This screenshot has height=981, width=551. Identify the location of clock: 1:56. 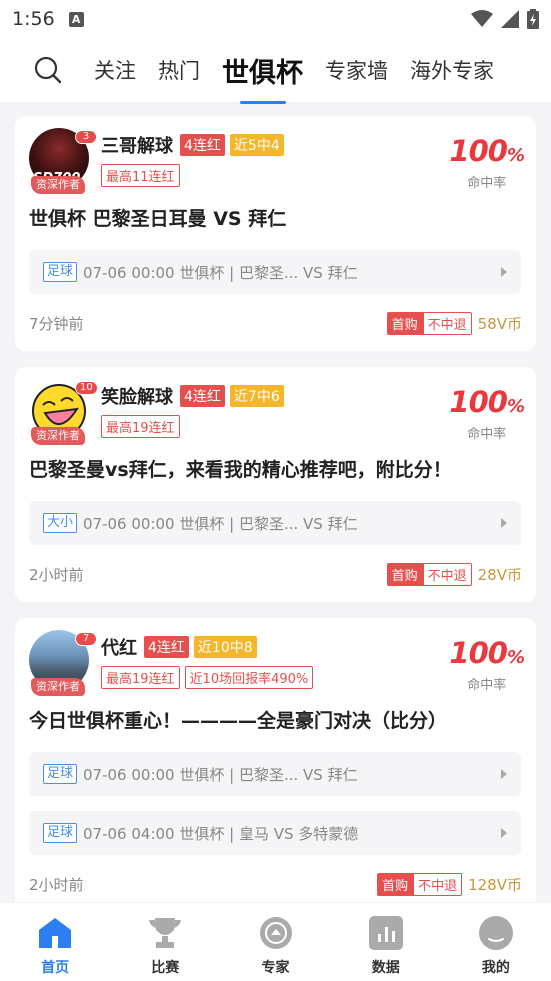
(33, 19).